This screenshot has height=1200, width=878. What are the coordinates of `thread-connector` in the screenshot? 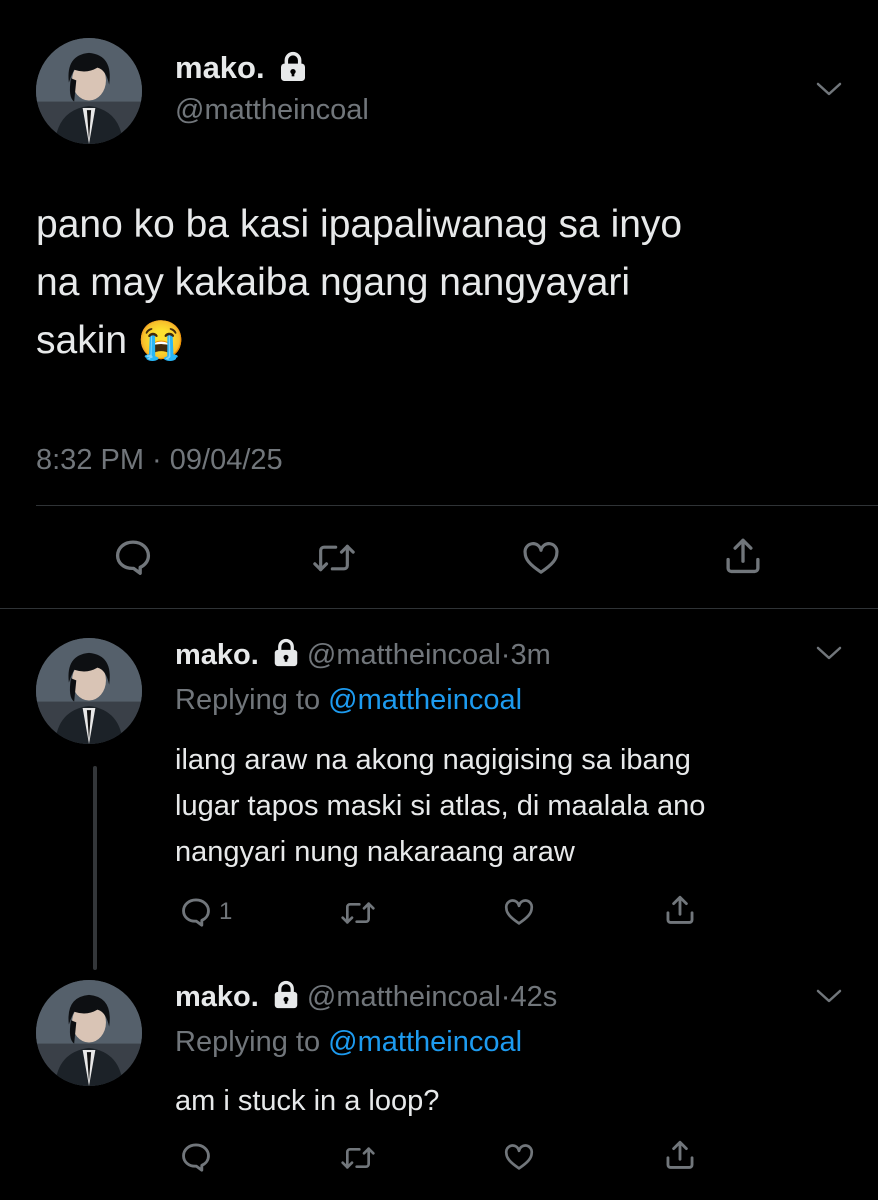 It's located at (95, 868).